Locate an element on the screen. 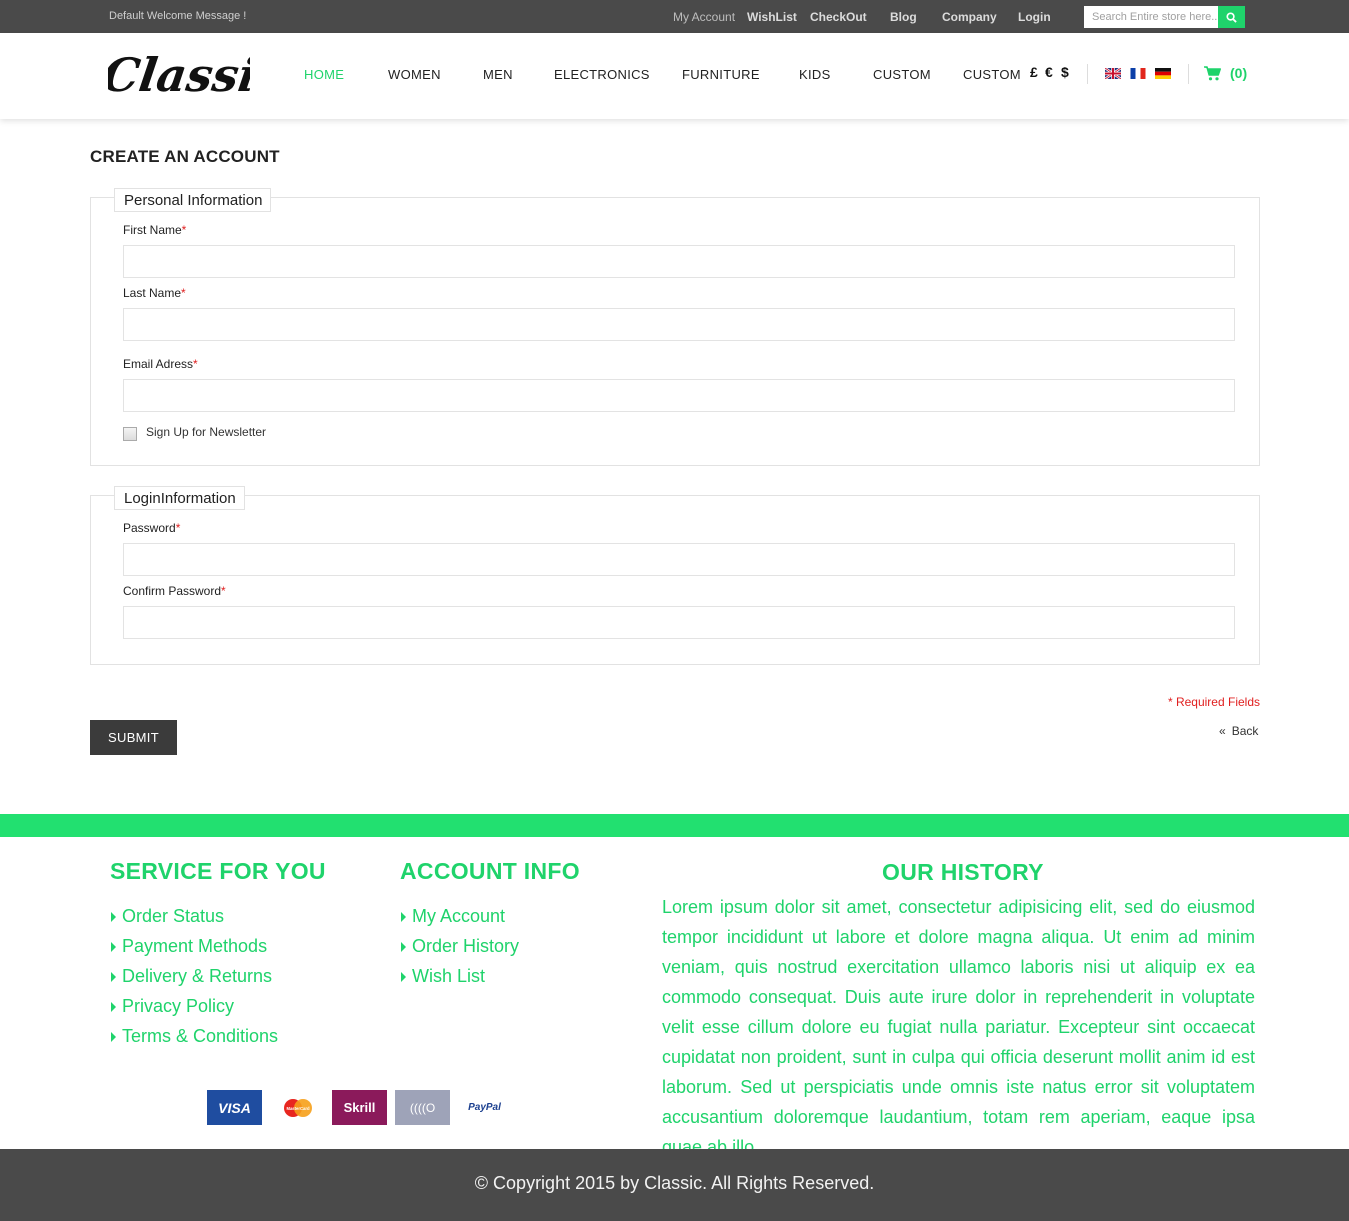 The width and height of the screenshot is (1349, 1221). nav-custom-2: CUSTOM is located at coordinates (992, 74).